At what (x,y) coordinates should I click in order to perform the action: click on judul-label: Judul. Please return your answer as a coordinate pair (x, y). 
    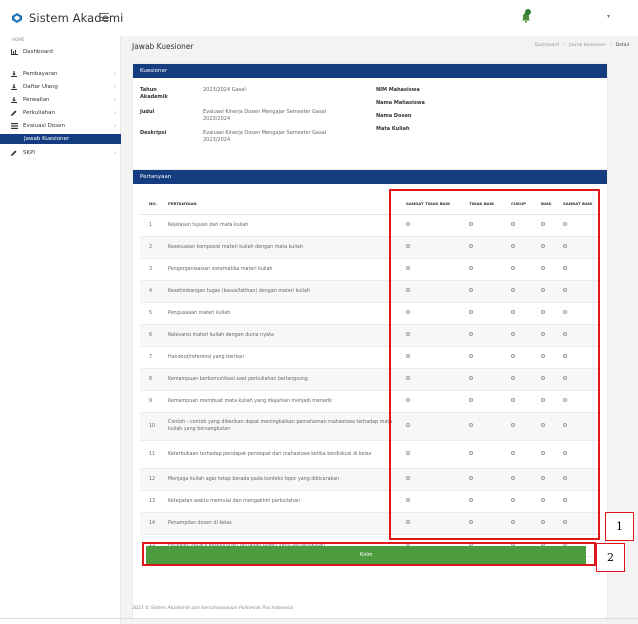
    Looking at the image, I should click on (147, 112).